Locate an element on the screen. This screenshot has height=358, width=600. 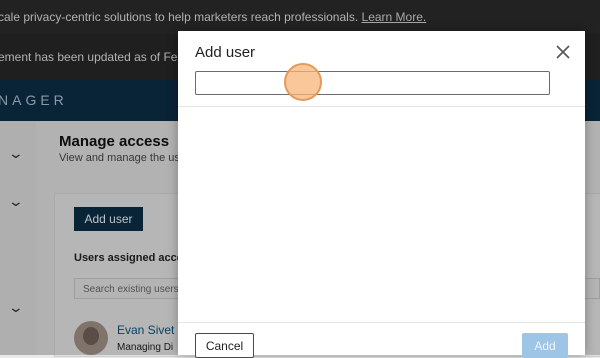
dialog-header: Add user is located at coordinates (381, 69).